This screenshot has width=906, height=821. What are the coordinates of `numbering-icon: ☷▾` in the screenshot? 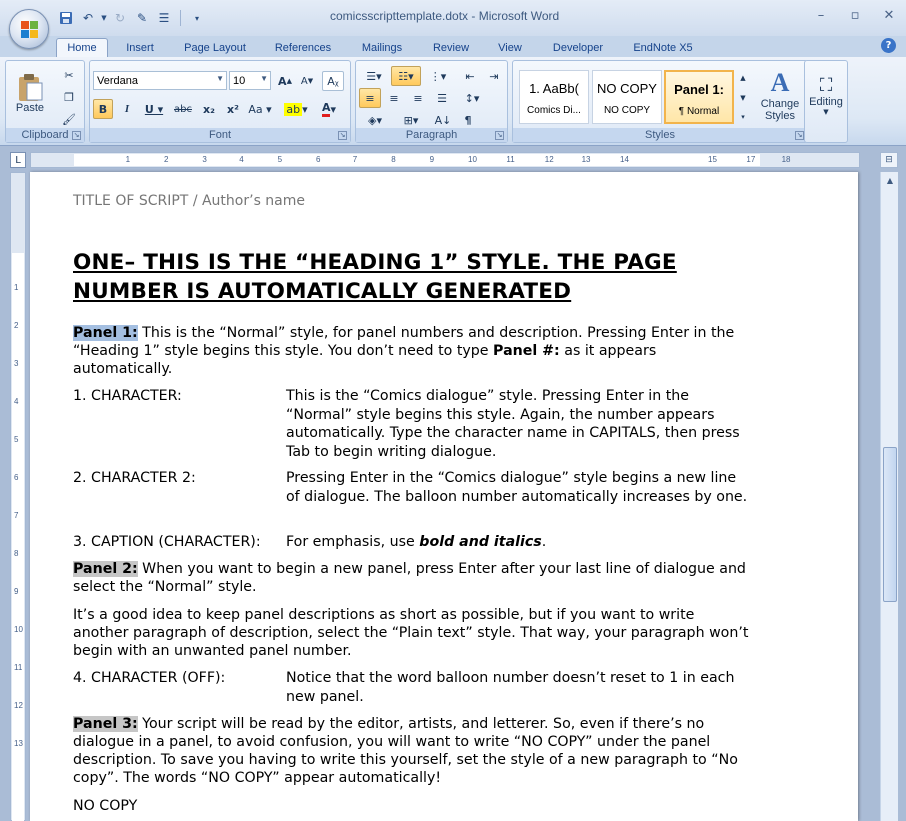 It's located at (406, 76).